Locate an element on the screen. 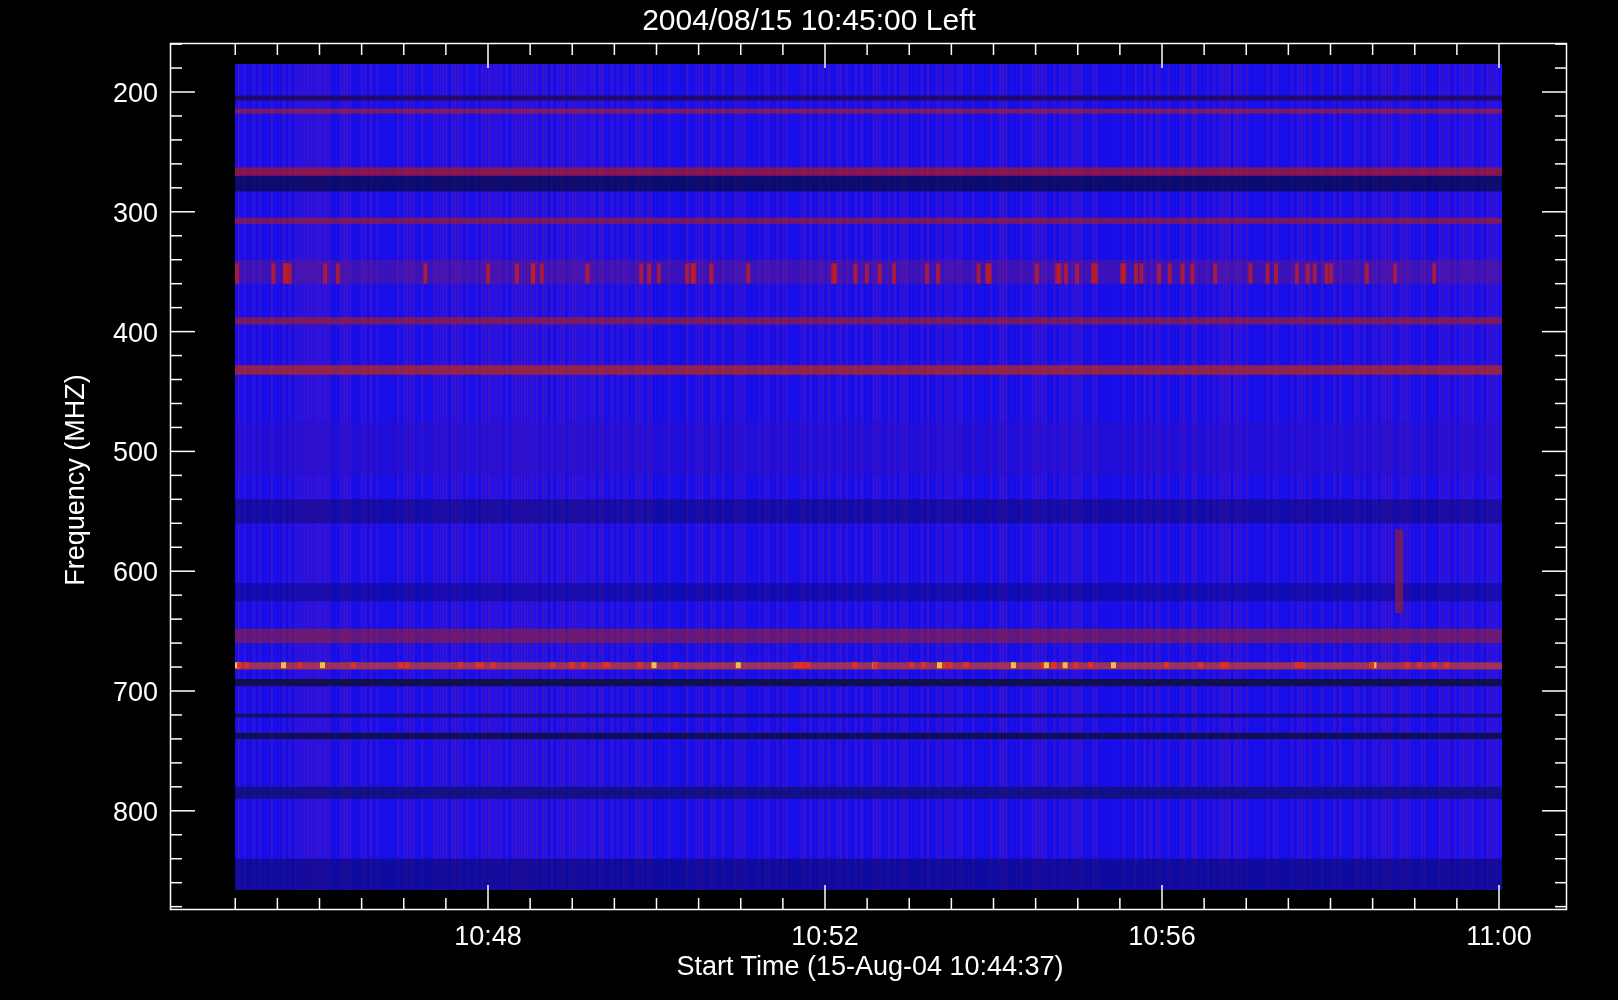 This screenshot has width=1618, height=1000. y-tick-label: 200 is located at coordinates (135, 93).